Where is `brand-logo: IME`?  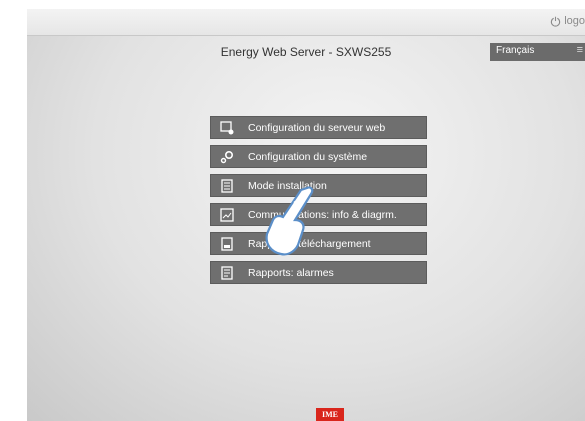 brand-logo: IME is located at coordinates (330, 414).